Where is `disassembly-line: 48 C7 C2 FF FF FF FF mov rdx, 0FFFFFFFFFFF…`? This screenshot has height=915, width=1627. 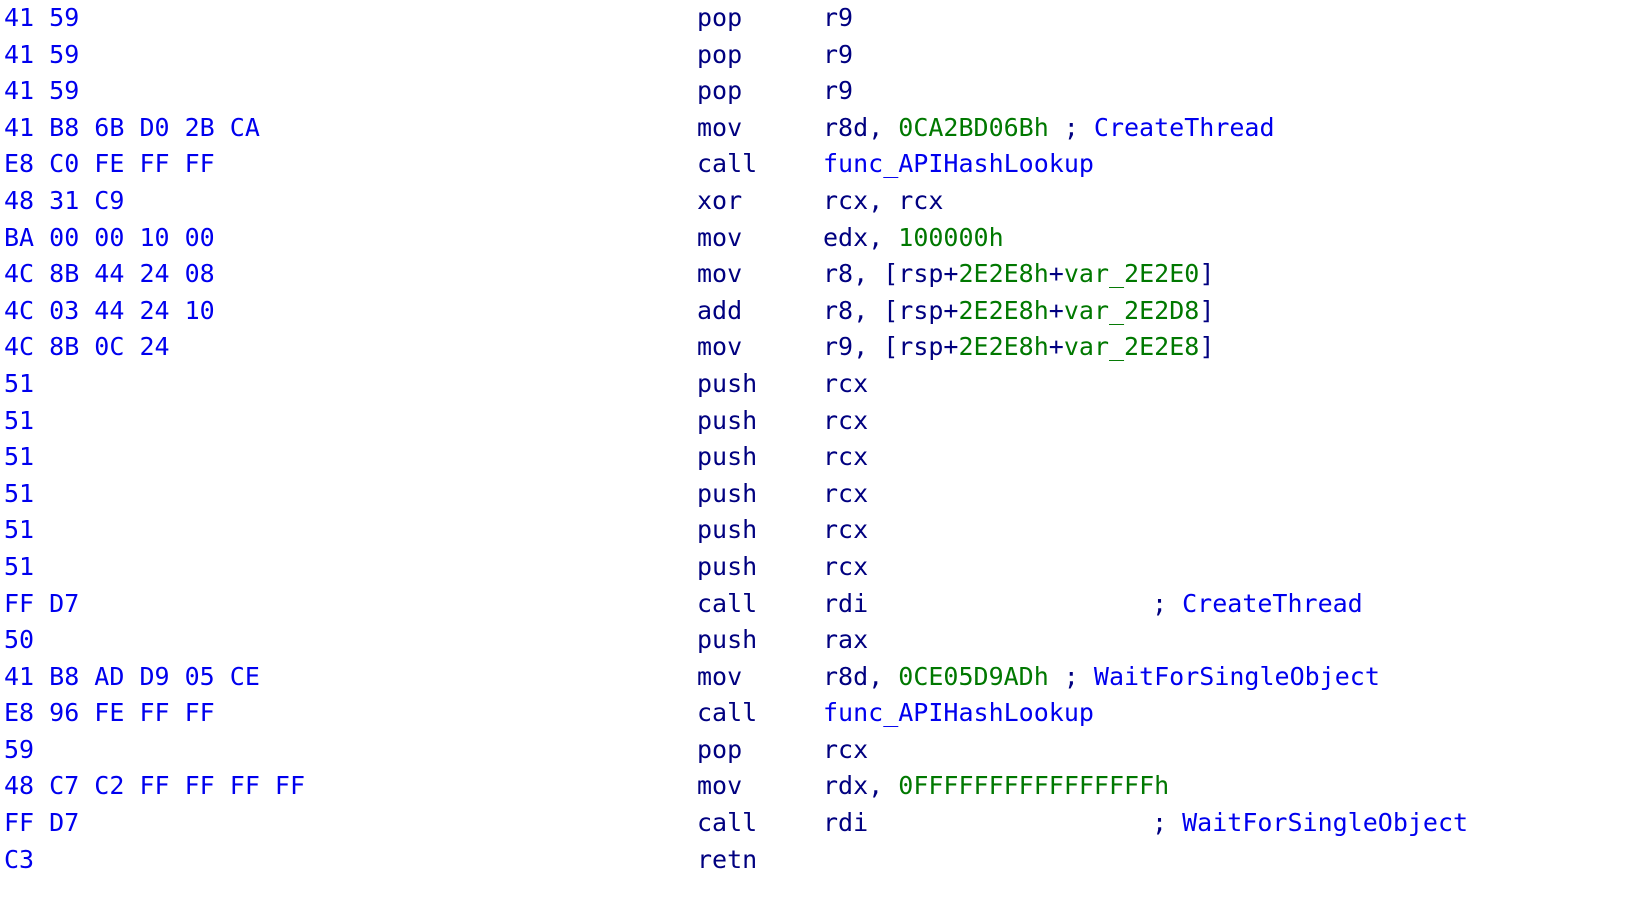 disassembly-line: 48 C7 C2 FF FF FF FF mov rdx, 0FFFFFFFFFFF… is located at coordinates (813, 786).